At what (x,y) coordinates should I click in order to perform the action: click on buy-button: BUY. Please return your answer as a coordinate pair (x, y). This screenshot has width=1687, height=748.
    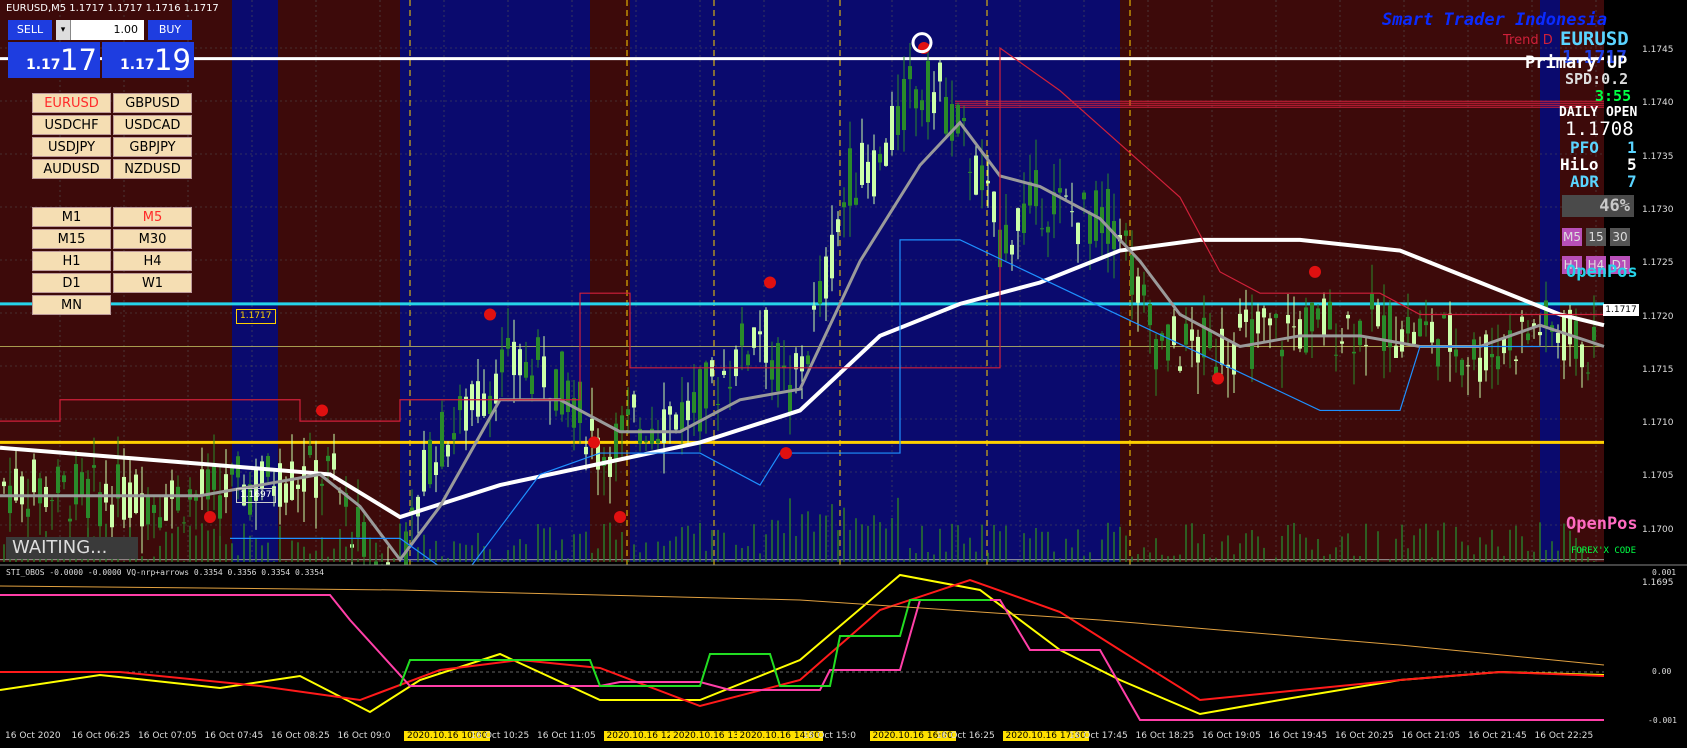
    Looking at the image, I should click on (170, 30).